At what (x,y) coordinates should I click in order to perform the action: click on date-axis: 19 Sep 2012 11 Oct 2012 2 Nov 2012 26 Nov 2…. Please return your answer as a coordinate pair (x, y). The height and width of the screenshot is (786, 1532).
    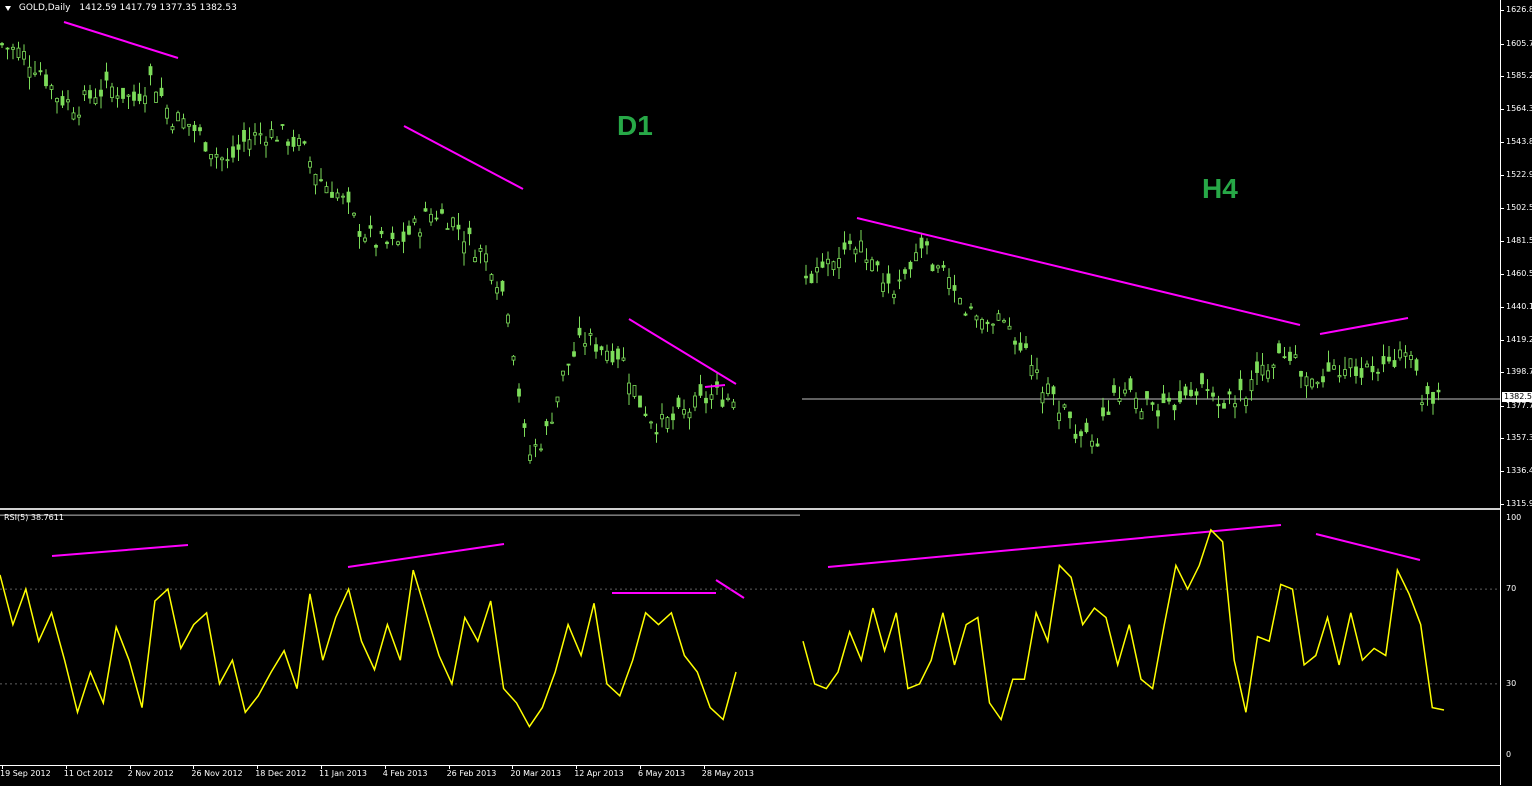
    Looking at the image, I should click on (750, 775).